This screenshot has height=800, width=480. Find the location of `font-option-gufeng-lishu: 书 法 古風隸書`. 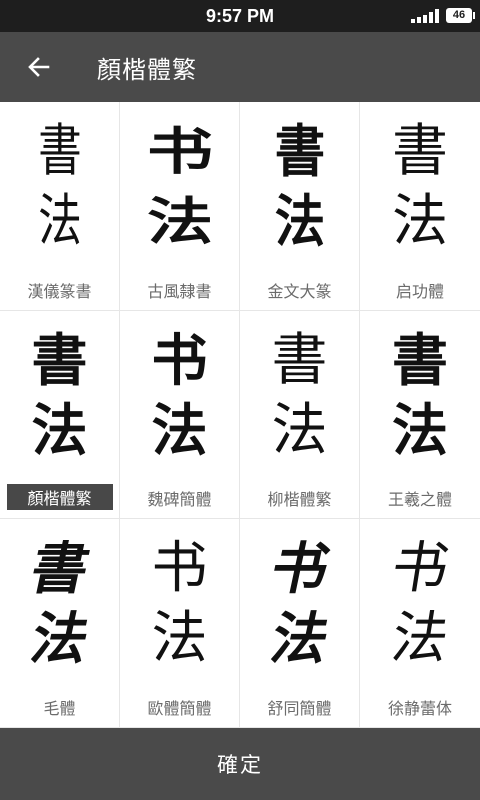

font-option-gufeng-lishu: 书 法 古風隸書 is located at coordinates (180, 206).